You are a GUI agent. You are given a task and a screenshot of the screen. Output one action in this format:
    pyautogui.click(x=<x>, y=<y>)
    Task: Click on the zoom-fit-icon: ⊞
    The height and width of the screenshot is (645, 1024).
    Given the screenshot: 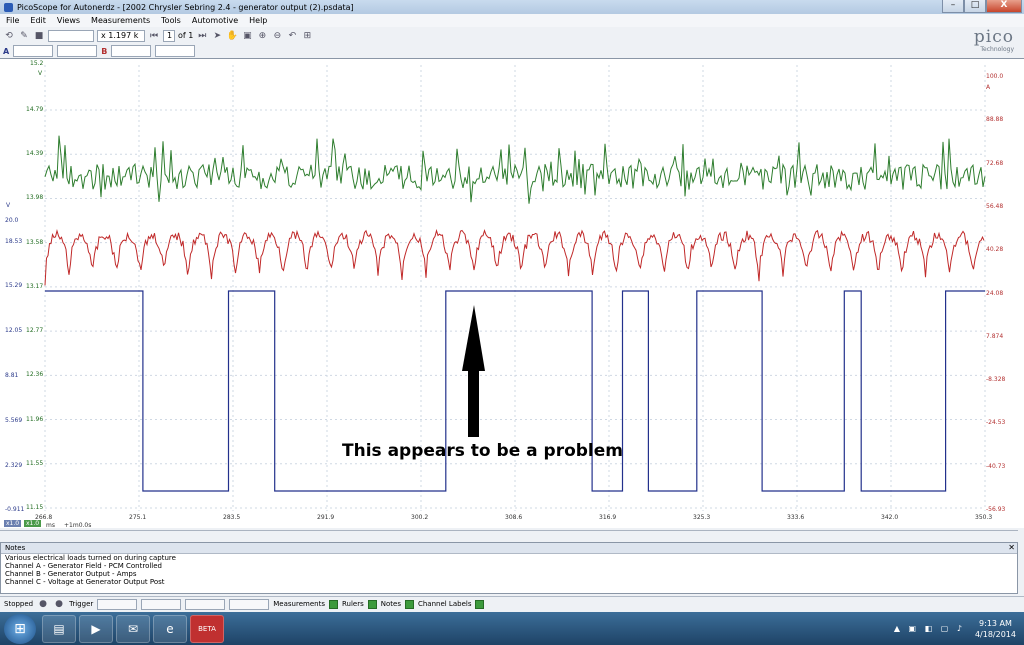 What is the action you would take?
    pyautogui.click(x=307, y=36)
    